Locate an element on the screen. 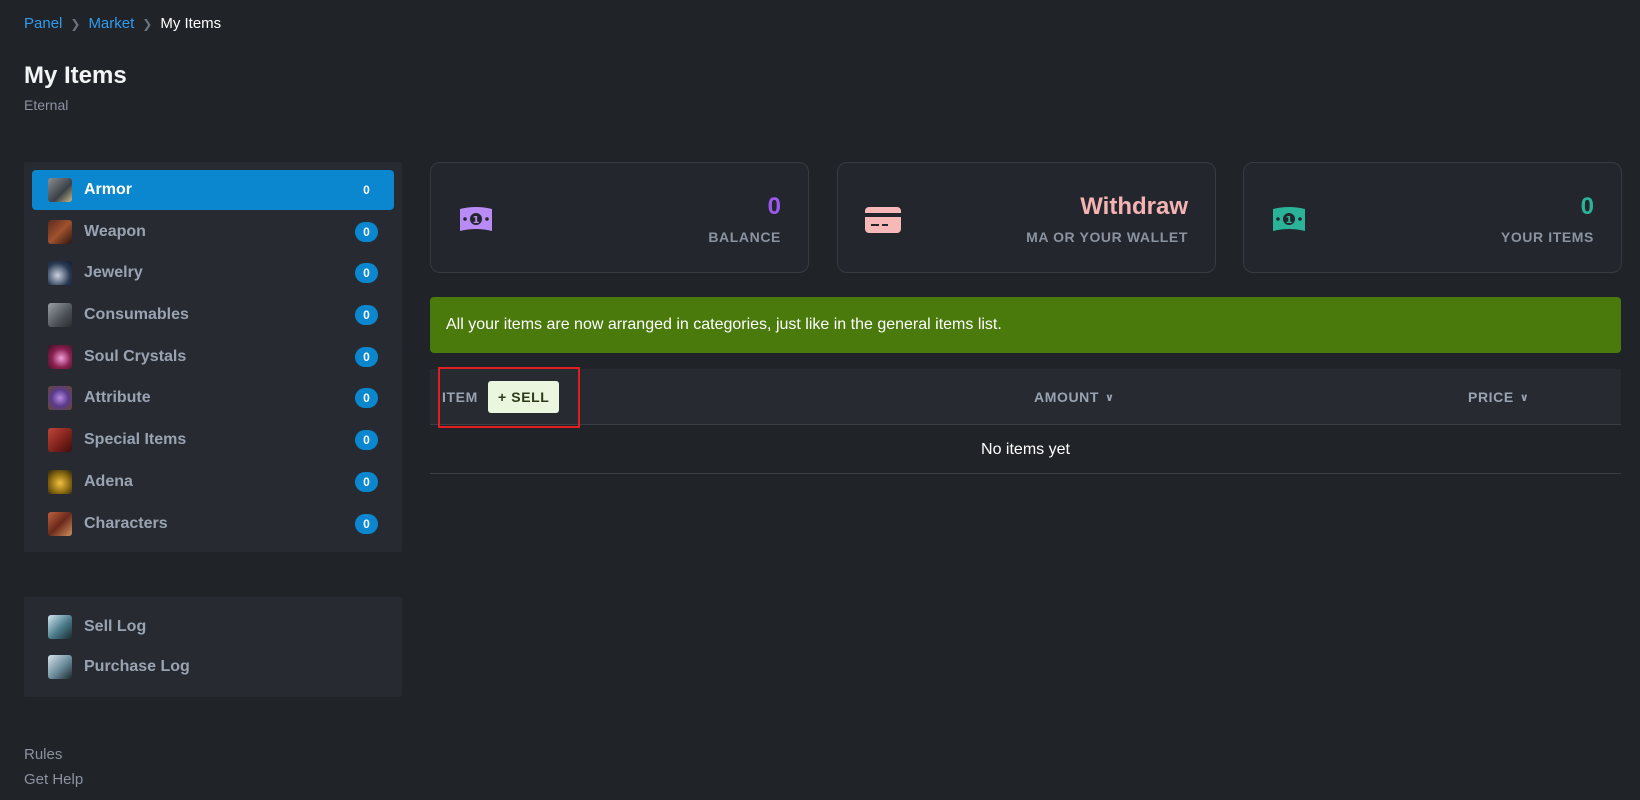 The width and height of the screenshot is (1640, 800). sidebar-item-consumables: Consumables 0 is located at coordinates (213, 315).